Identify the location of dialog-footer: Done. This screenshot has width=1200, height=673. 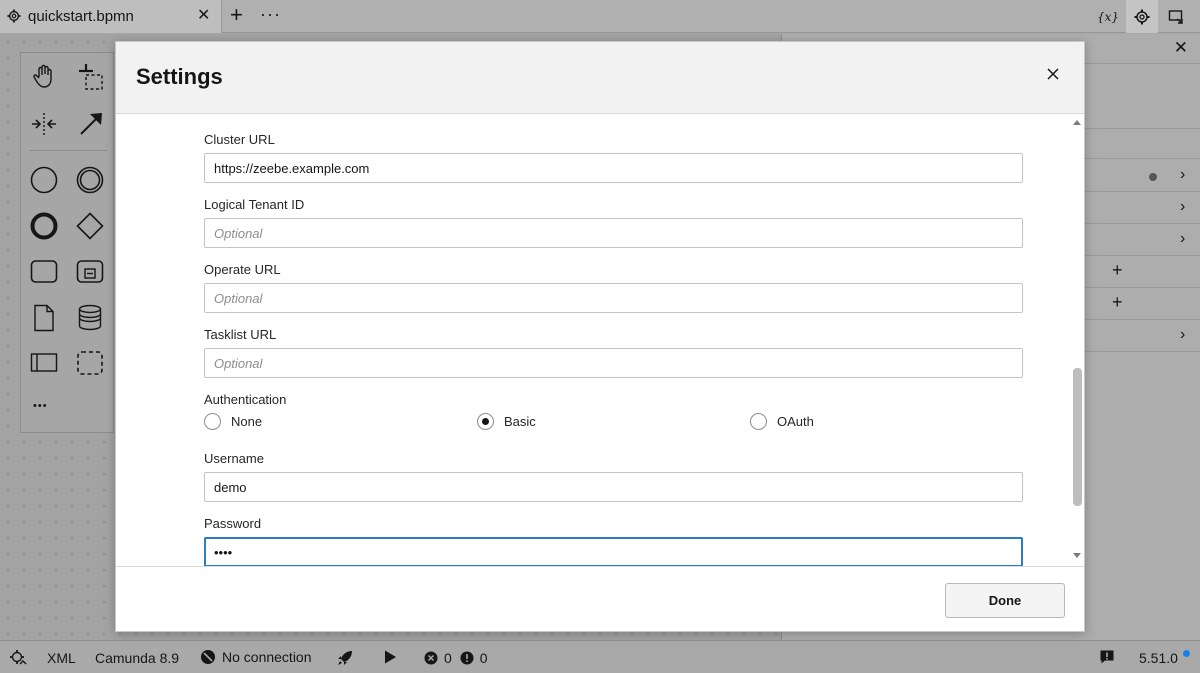
(600, 598).